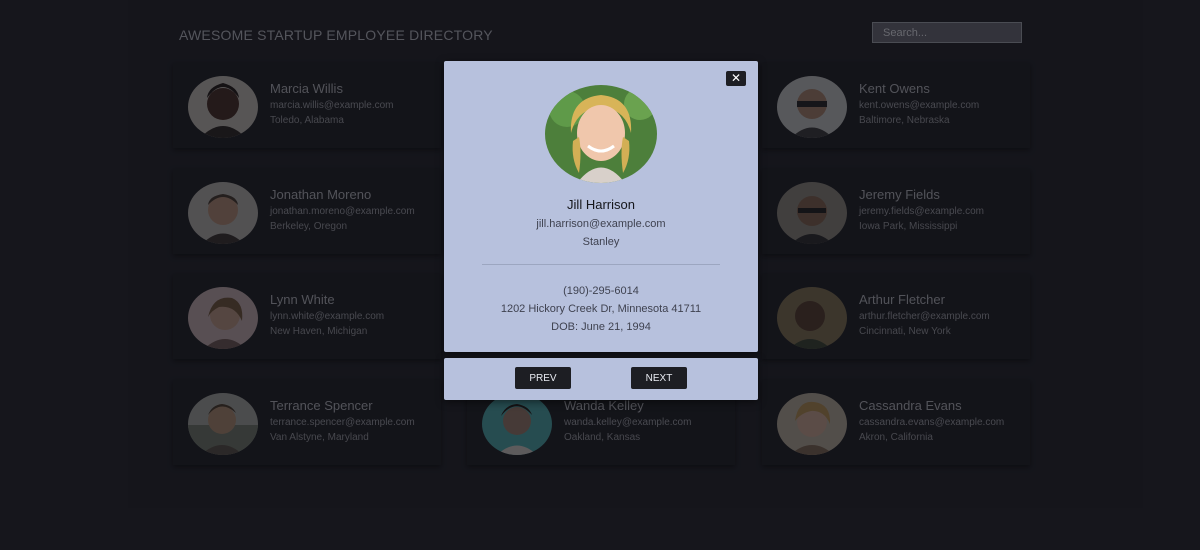  I want to click on employee-name: Arthur Fletcher, so click(902, 299).